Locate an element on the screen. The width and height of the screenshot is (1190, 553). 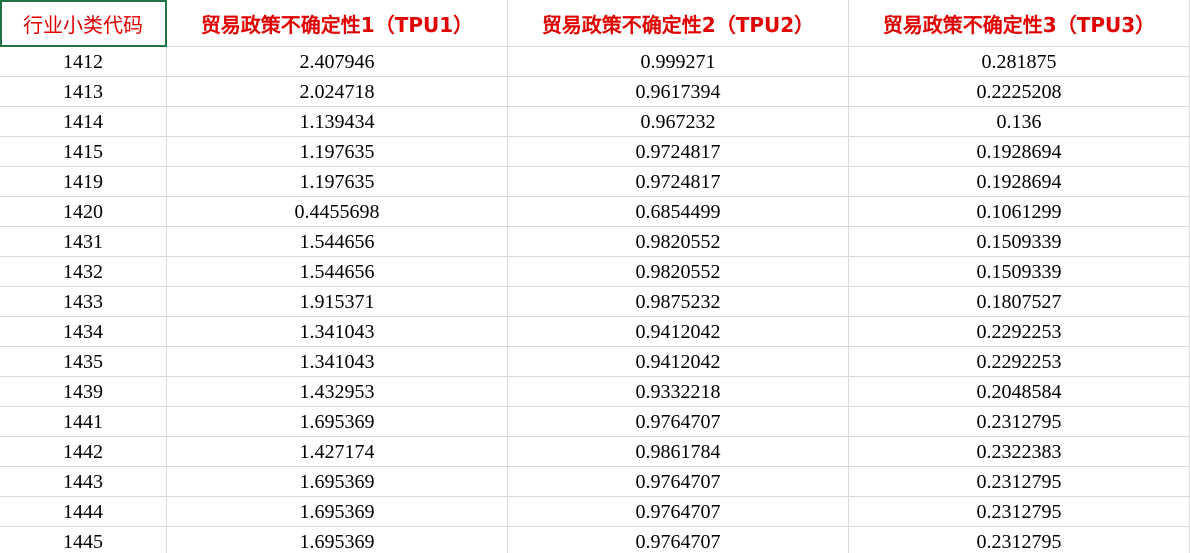
cell-tpu3: 0.1061299 is located at coordinates (1019, 212).